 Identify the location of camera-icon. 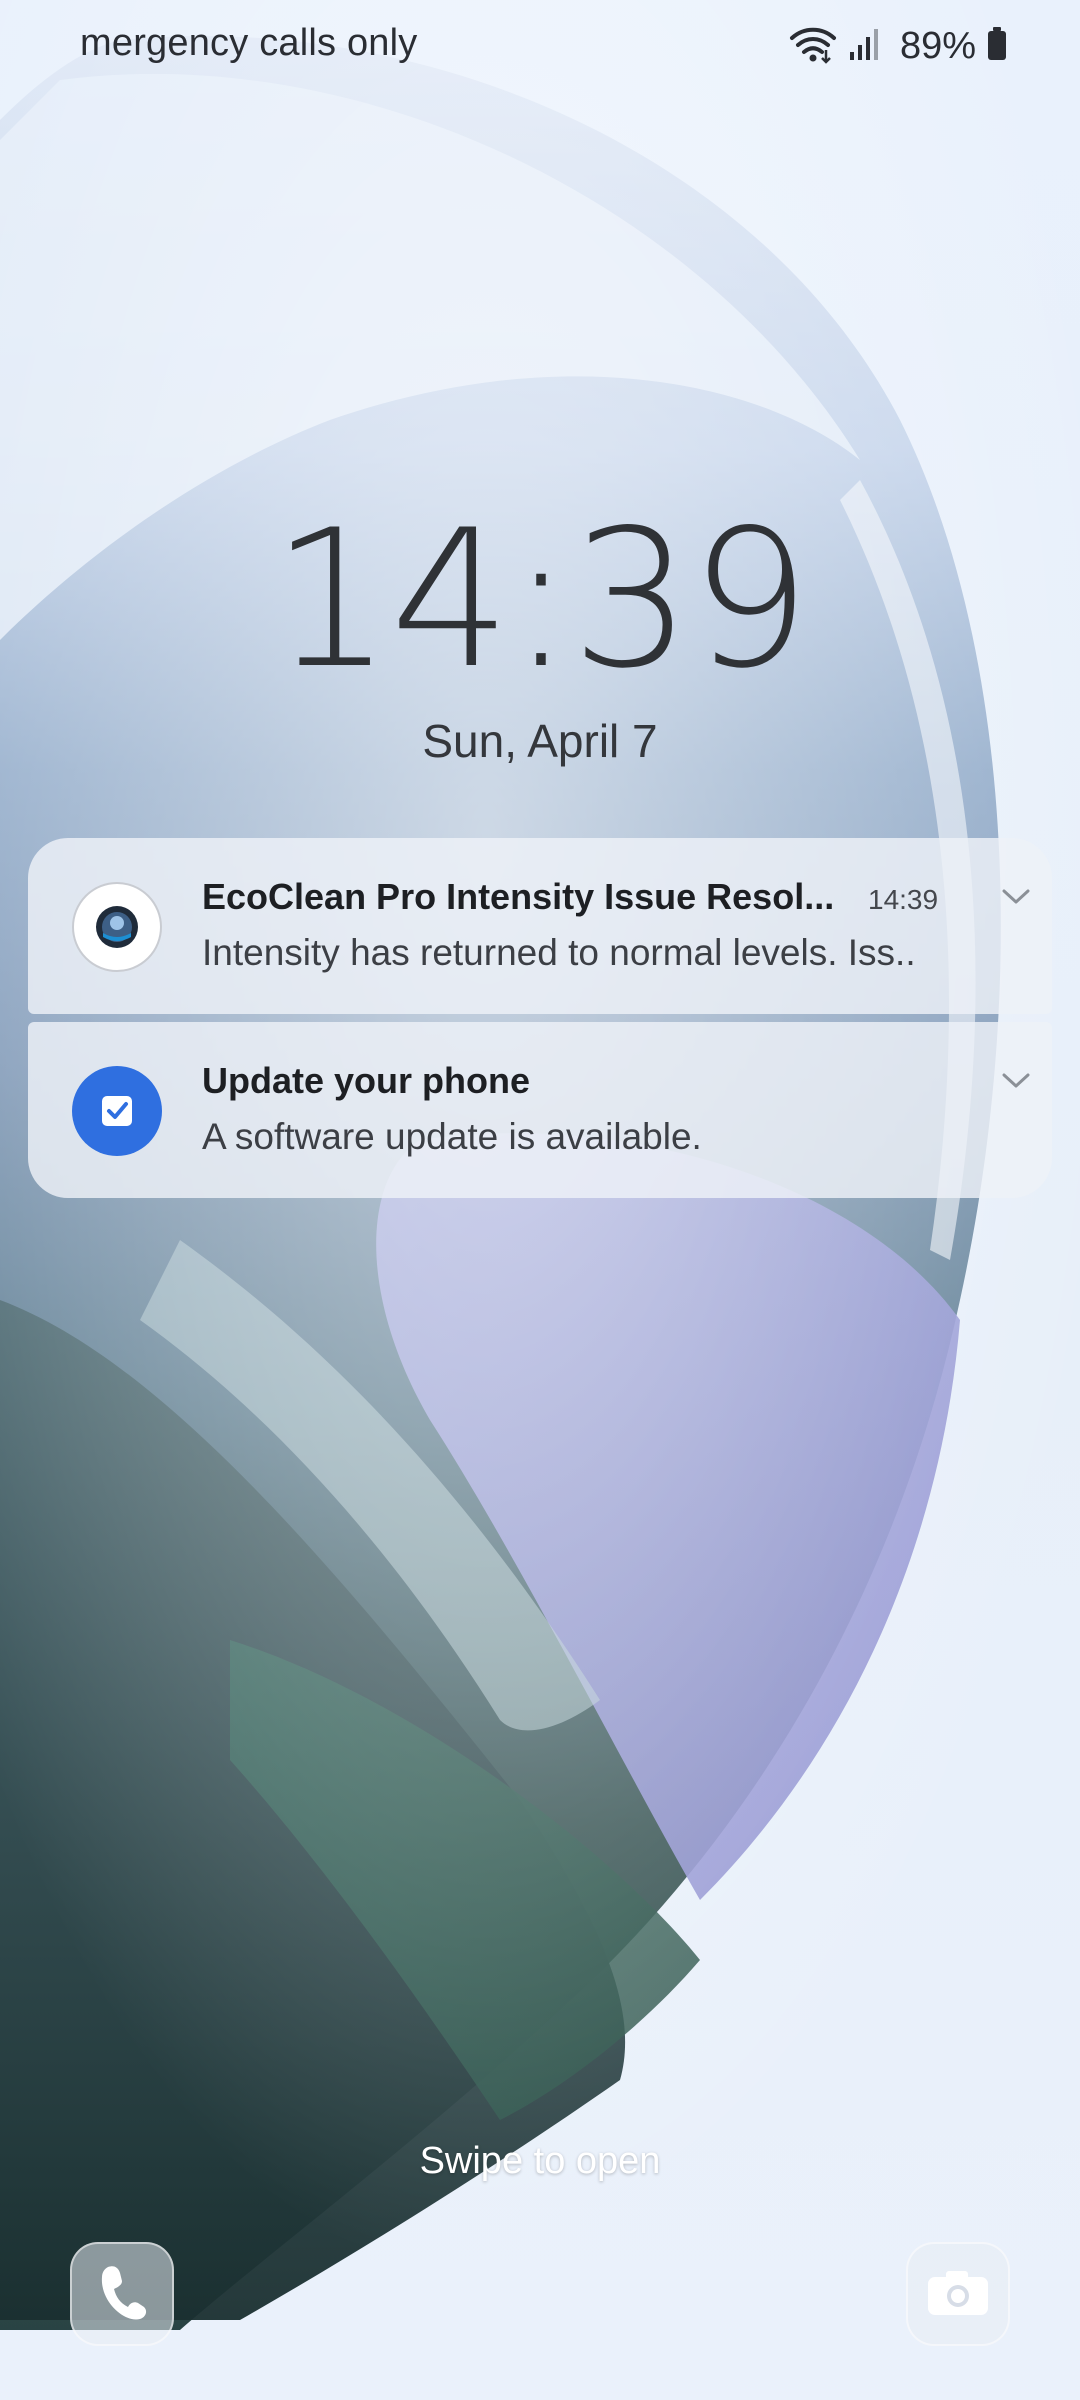
(958, 2294).